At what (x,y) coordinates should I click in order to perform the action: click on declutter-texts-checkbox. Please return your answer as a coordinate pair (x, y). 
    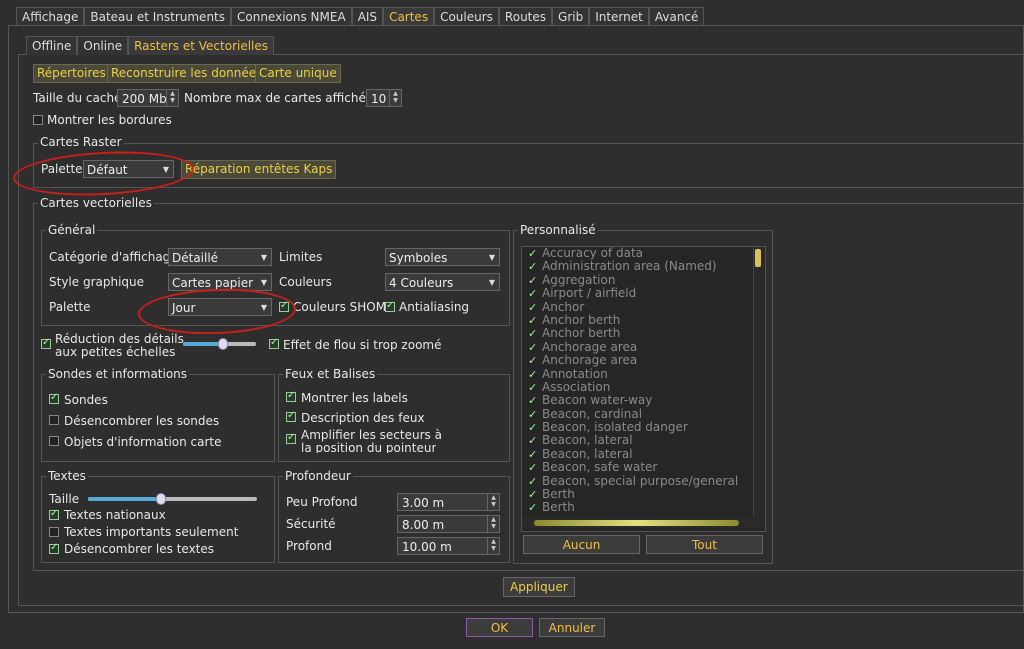
    Looking at the image, I should click on (54, 548).